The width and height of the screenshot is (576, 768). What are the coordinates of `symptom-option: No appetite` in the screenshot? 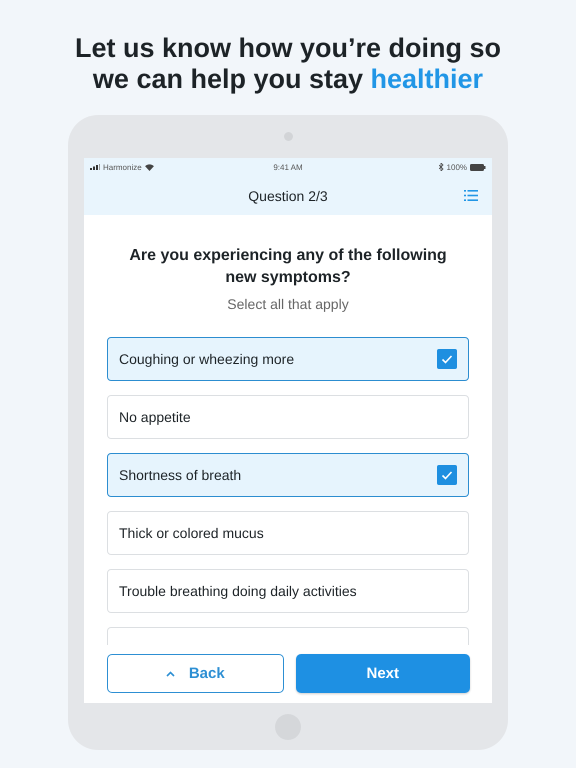 It's located at (288, 417).